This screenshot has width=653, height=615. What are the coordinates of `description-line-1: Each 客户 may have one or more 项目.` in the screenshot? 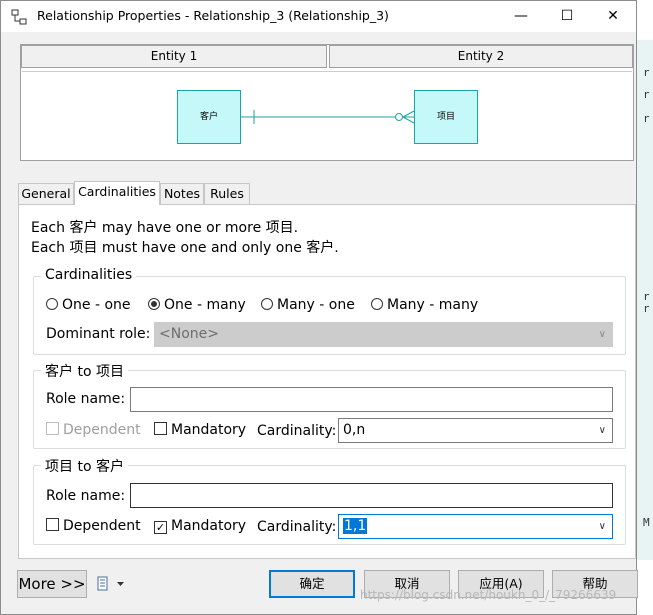 It's located at (165, 228).